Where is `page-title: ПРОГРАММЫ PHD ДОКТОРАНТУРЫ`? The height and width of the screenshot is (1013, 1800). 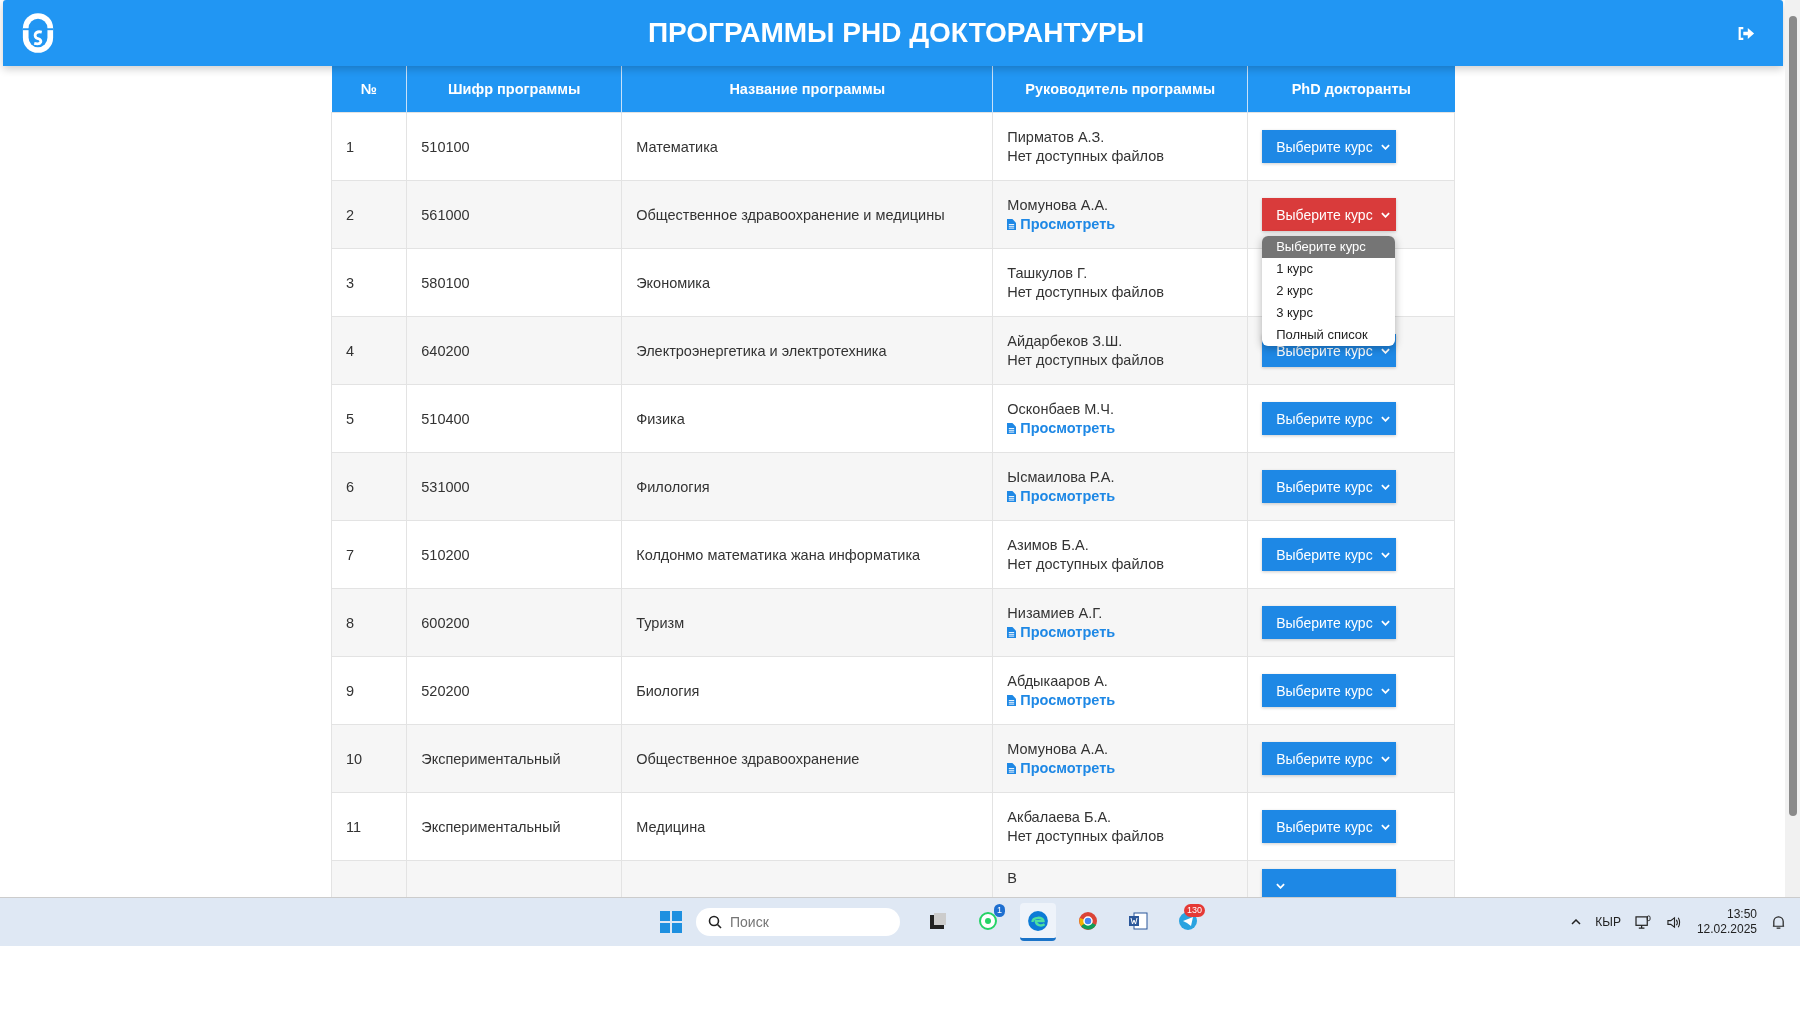 page-title: ПРОГРАММЫ PHD ДОКТОРАНТУРЫ is located at coordinates (896, 33).